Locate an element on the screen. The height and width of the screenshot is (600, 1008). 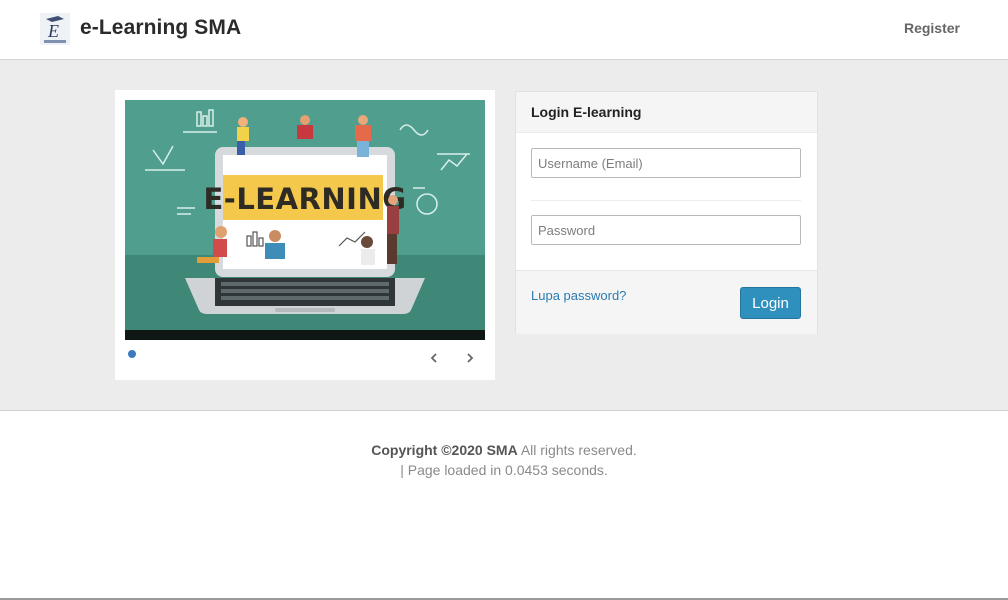
login-title: Login E-learning is located at coordinates (586, 112).